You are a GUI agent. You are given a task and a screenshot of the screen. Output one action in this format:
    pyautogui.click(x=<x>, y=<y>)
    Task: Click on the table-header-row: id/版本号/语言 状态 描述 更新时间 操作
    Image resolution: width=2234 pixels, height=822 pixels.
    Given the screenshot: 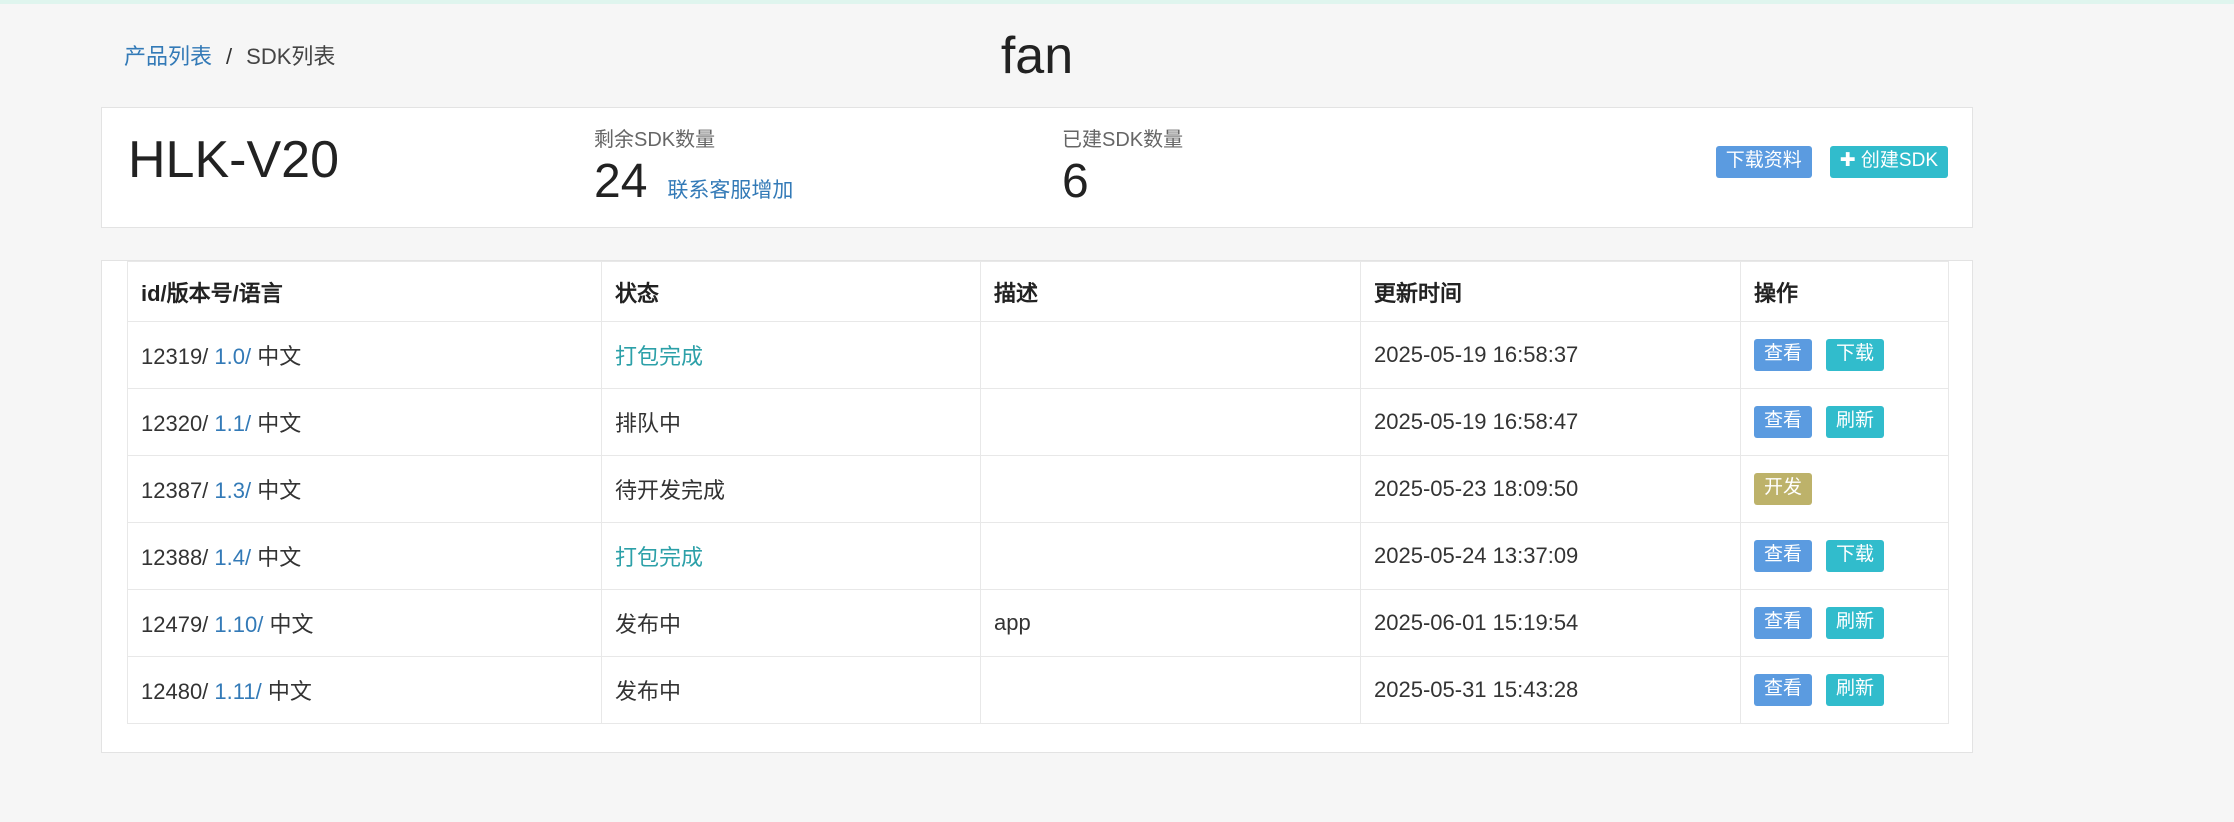 What is the action you would take?
    pyautogui.click(x=1038, y=291)
    